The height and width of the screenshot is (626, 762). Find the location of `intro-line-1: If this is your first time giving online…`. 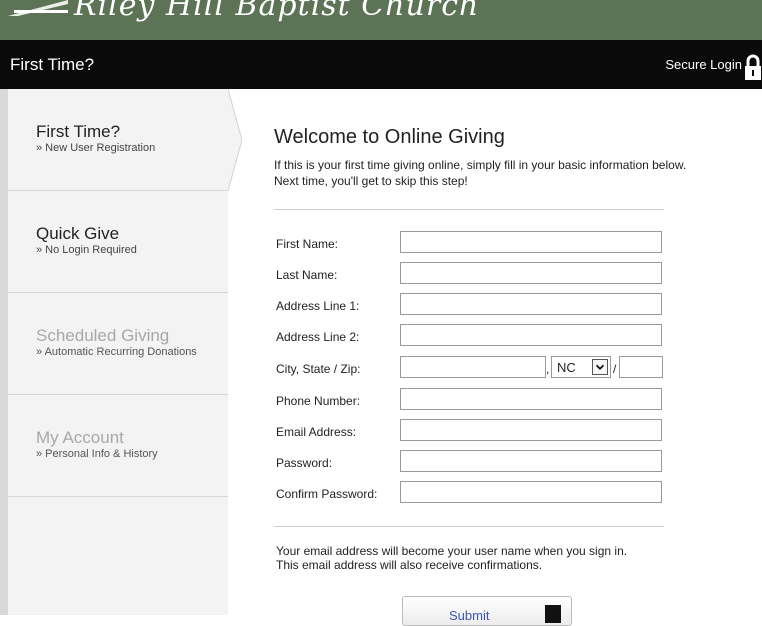

intro-line-1: If this is your first time giving online… is located at coordinates (480, 165).